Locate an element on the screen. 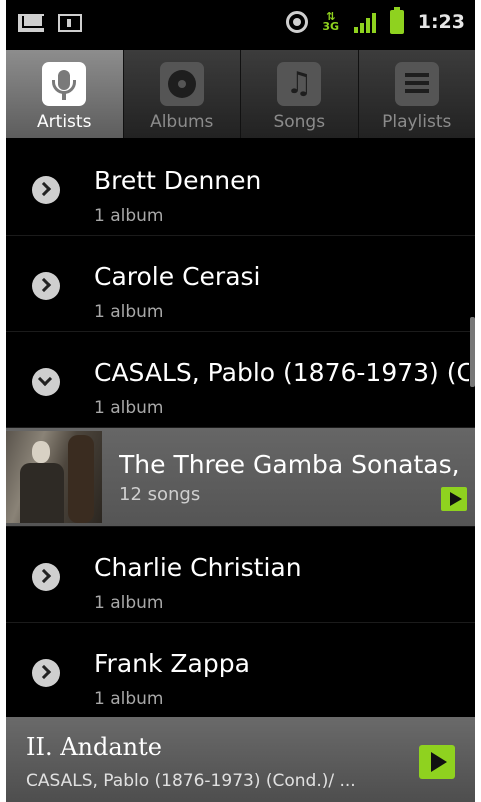  chevron-down-icon is located at coordinates (46, 382).